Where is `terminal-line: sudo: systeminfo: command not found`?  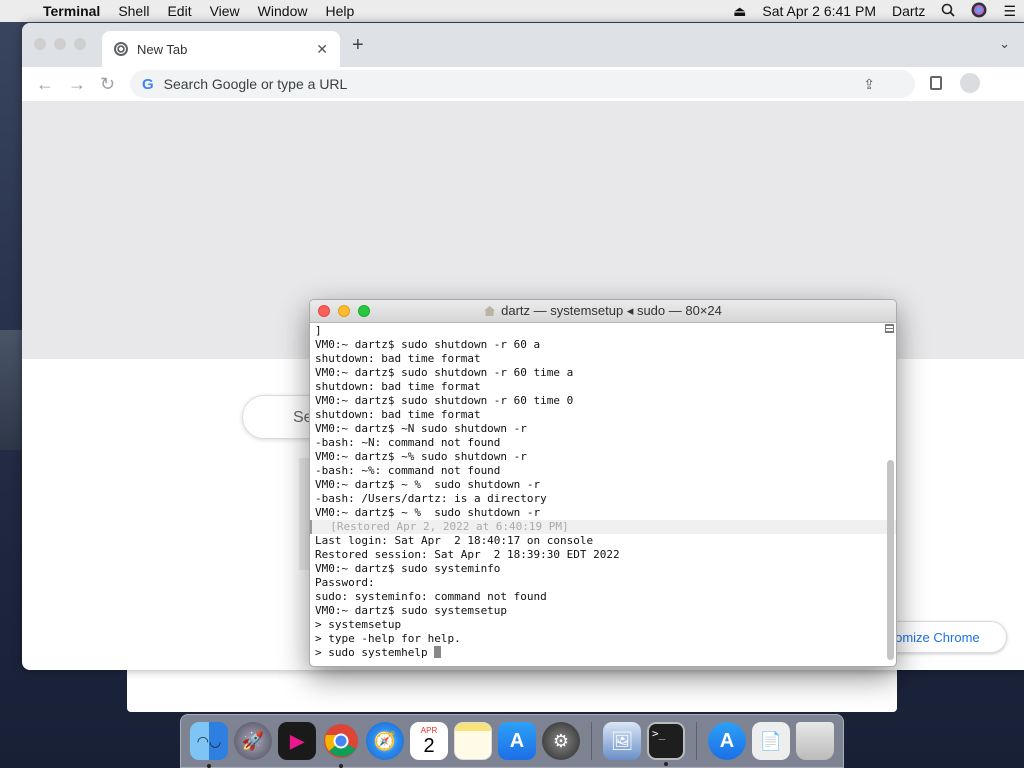
terminal-line: sudo: systeminfo: command not found is located at coordinates (431, 596).